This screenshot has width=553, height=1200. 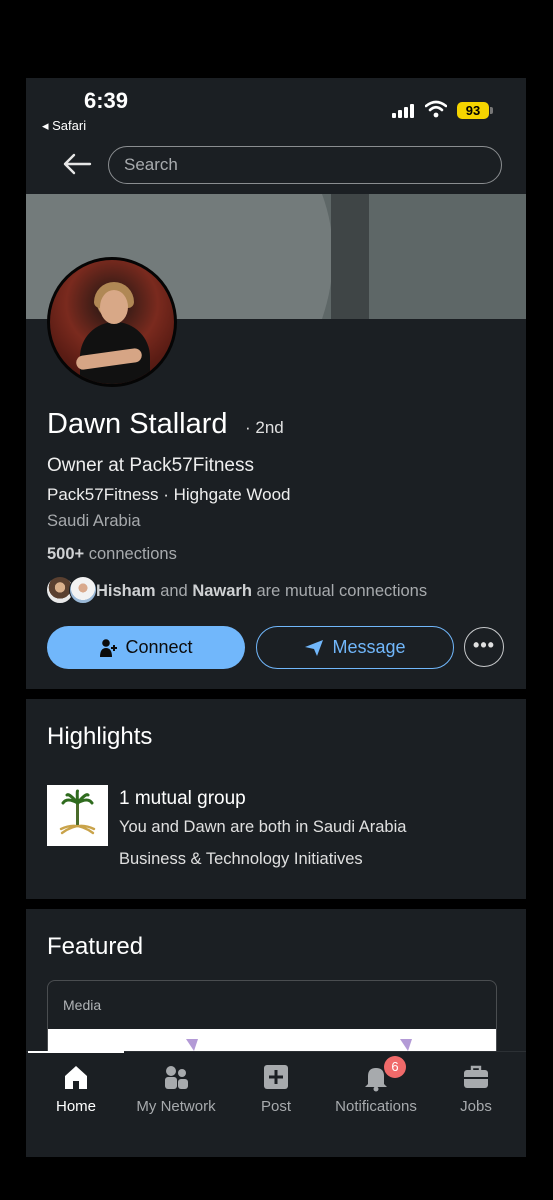 What do you see at coordinates (176, 1106) in the screenshot?
I see `tab-label: My Network` at bounding box center [176, 1106].